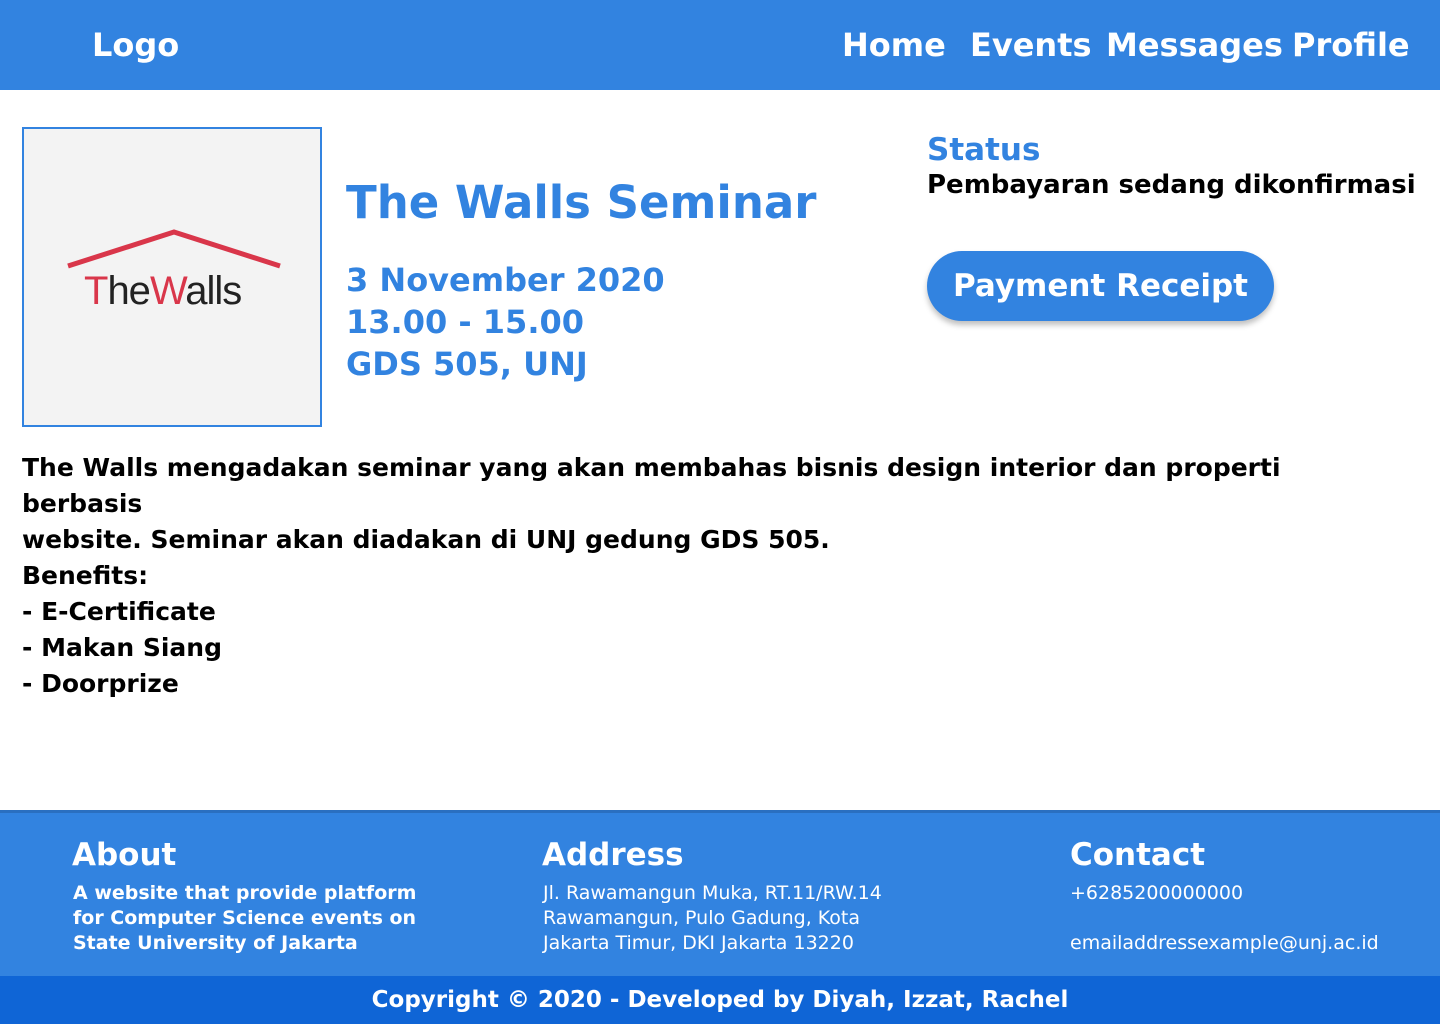 Image resolution: width=1440 pixels, height=1024 pixels. What do you see at coordinates (215, 943) in the screenshot?
I see `about-line: State University of Jakarta` at bounding box center [215, 943].